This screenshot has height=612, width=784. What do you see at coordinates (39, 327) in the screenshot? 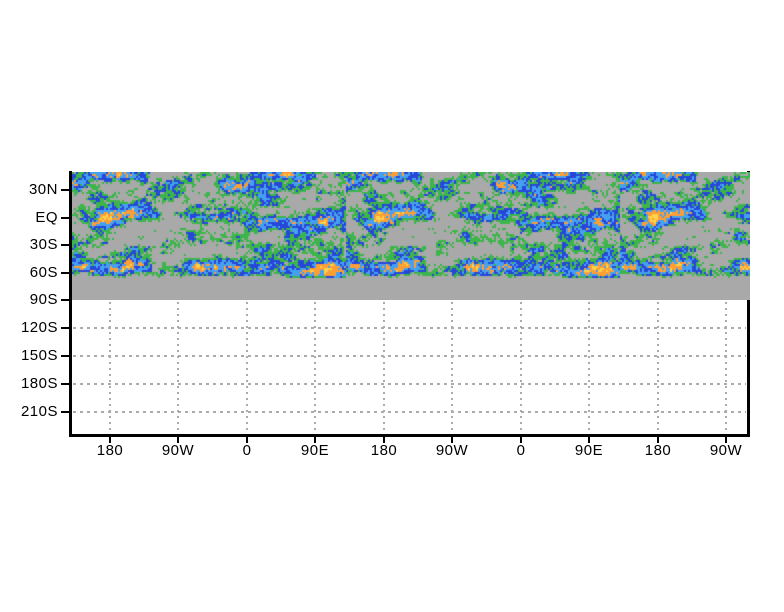
I see `y-axis-tick-label: 120S` at bounding box center [39, 327].